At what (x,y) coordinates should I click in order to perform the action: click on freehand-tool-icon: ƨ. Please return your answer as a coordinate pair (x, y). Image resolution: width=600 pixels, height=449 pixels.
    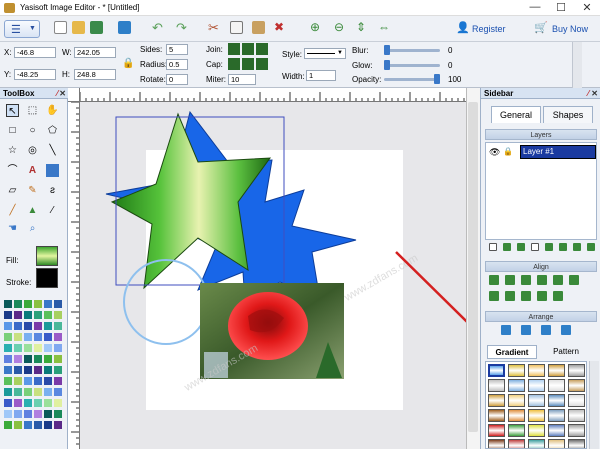
    Looking at the image, I should click on (52, 190).